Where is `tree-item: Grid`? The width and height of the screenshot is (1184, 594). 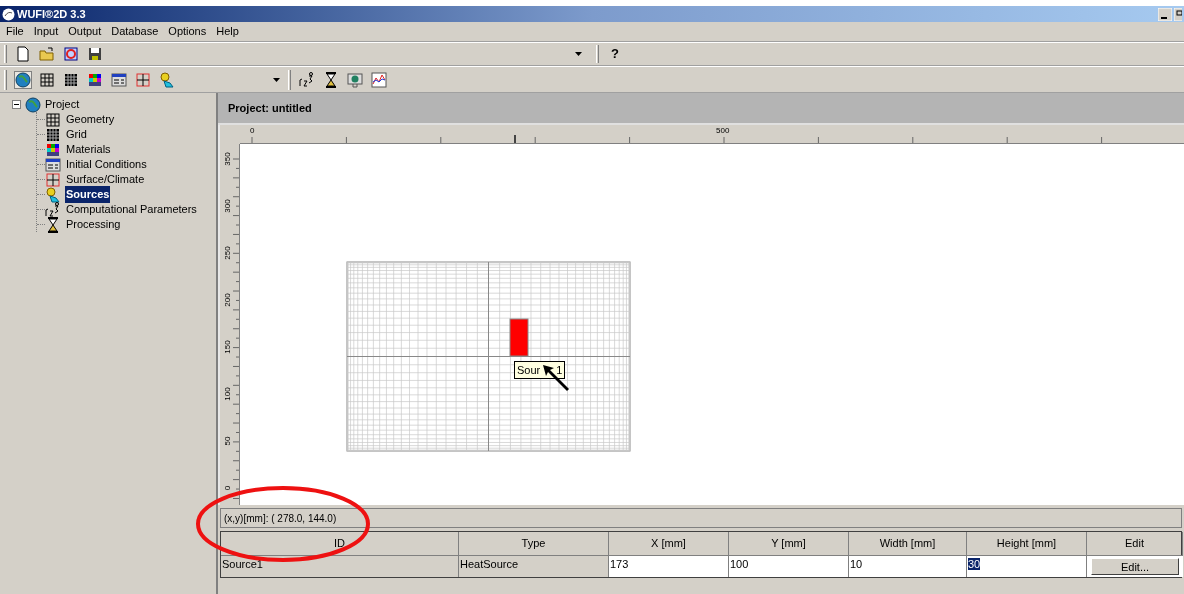
tree-item: Grid is located at coordinates (76, 134).